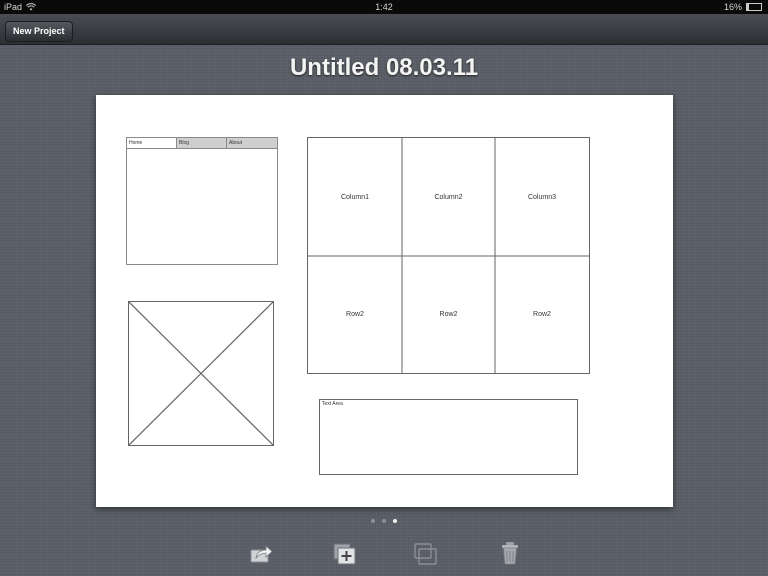  I want to click on share-icon, so click(261, 554).